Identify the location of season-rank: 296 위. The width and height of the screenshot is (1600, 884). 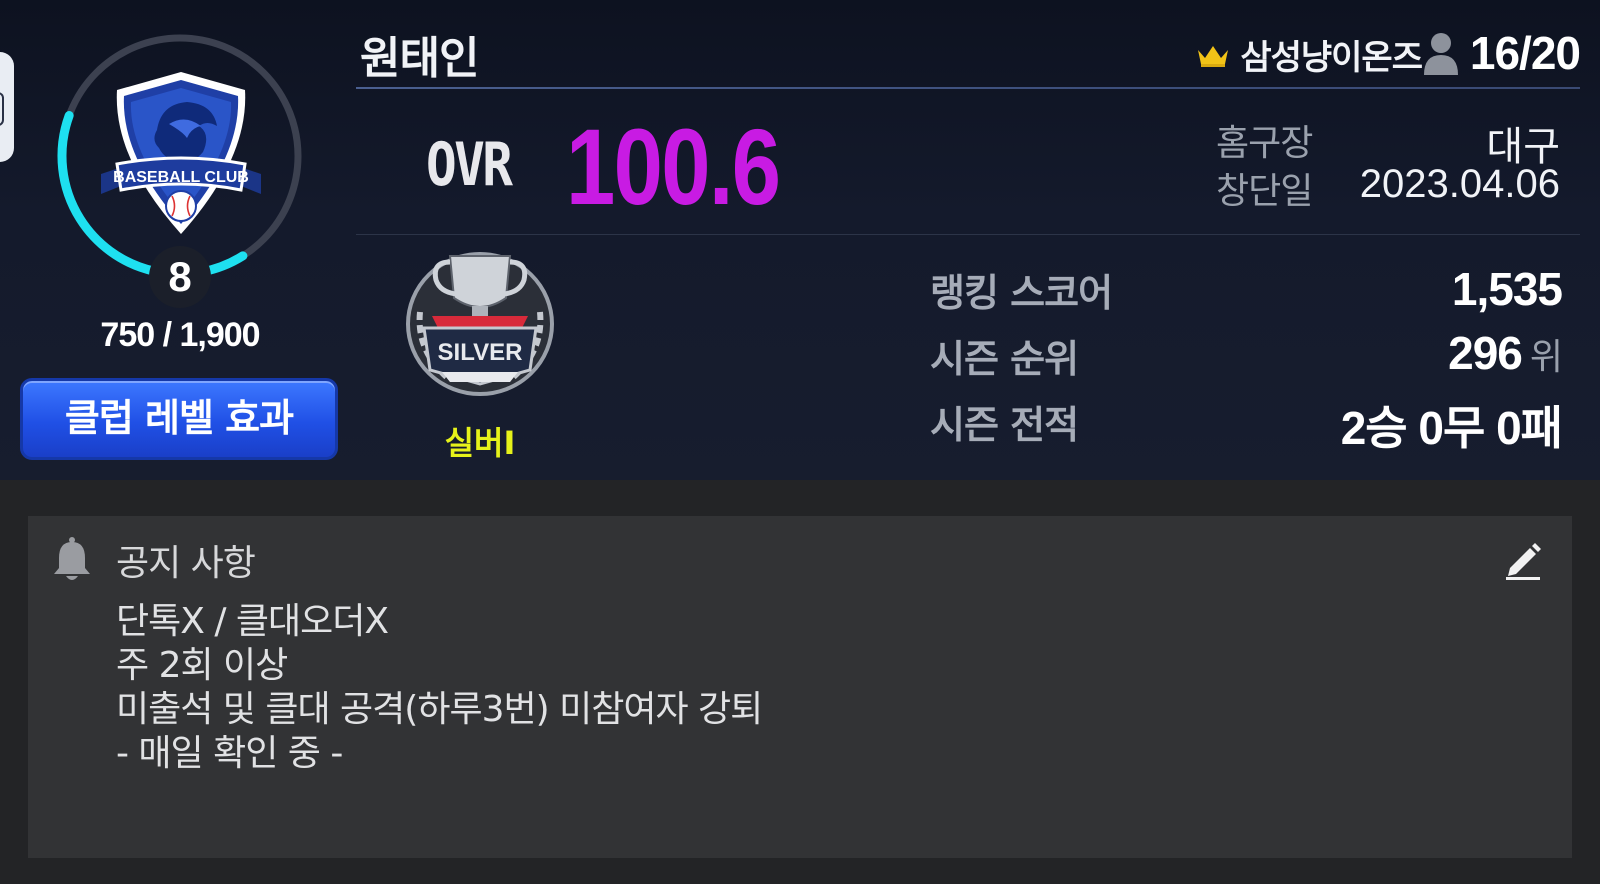
(1505, 353).